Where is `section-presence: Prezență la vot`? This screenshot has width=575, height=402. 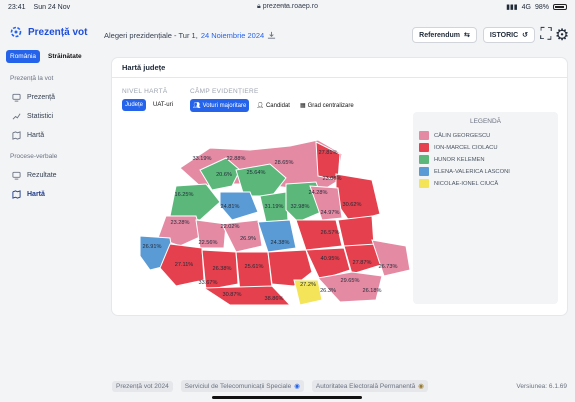 section-presence: Prezență la vot is located at coordinates (32, 78).